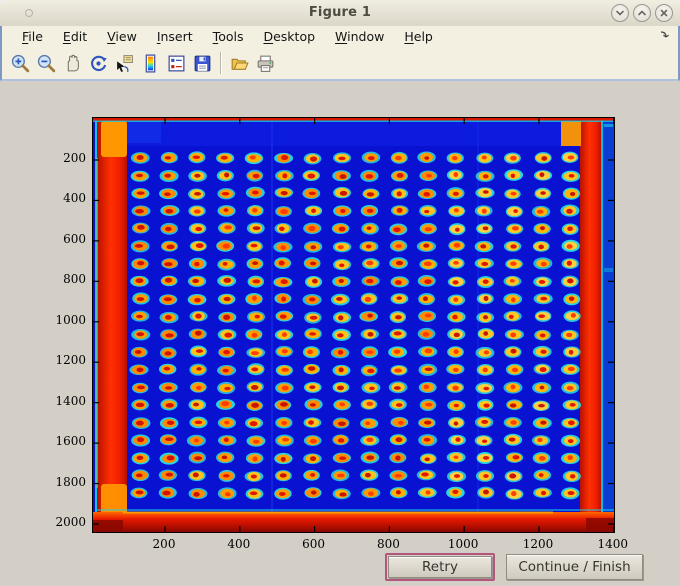  What do you see at coordinates (220, 63) in the screenshot?
I see `toolbar-separator` at bounding box center [220, 63].